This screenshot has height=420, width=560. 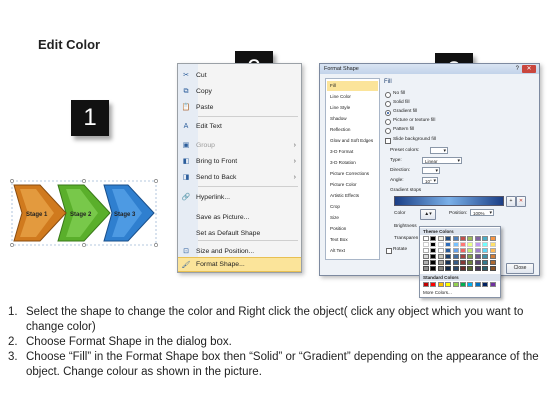 What do you see at coordinates (388, 141) in the screenshot?
I see `slide-bg-checkbox` at bounding box center [388, 141].